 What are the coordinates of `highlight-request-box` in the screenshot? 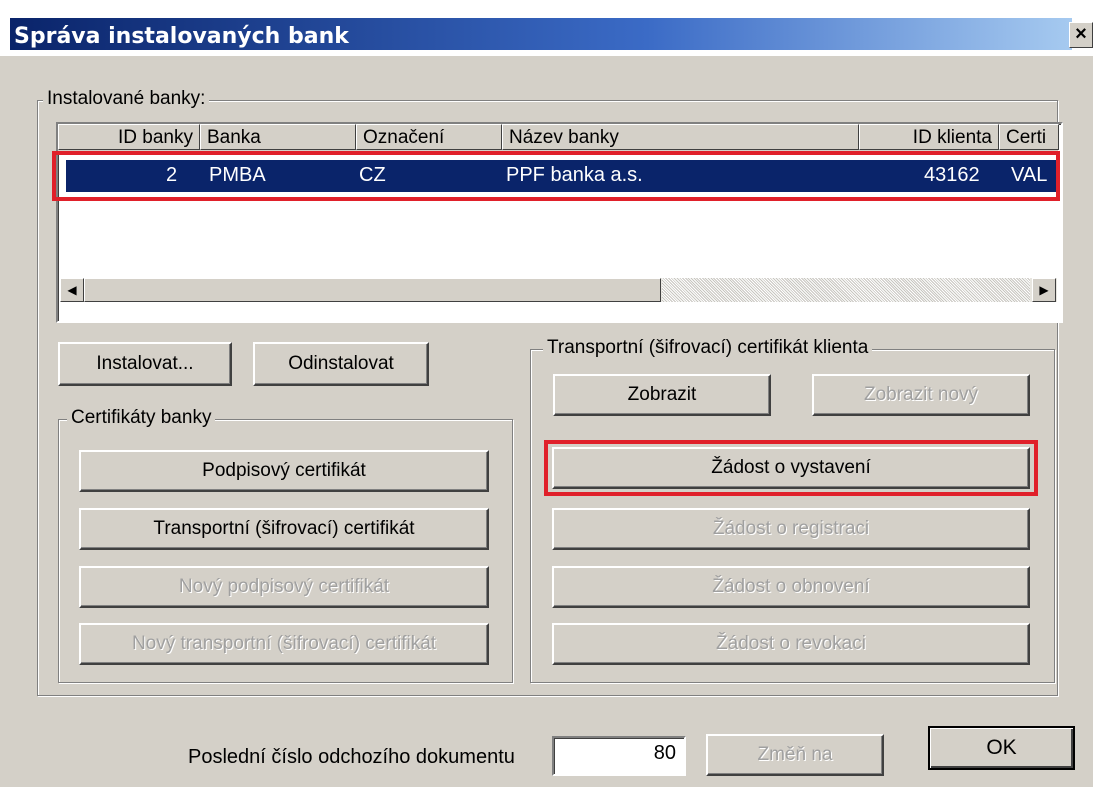 It's located at (791, 468).